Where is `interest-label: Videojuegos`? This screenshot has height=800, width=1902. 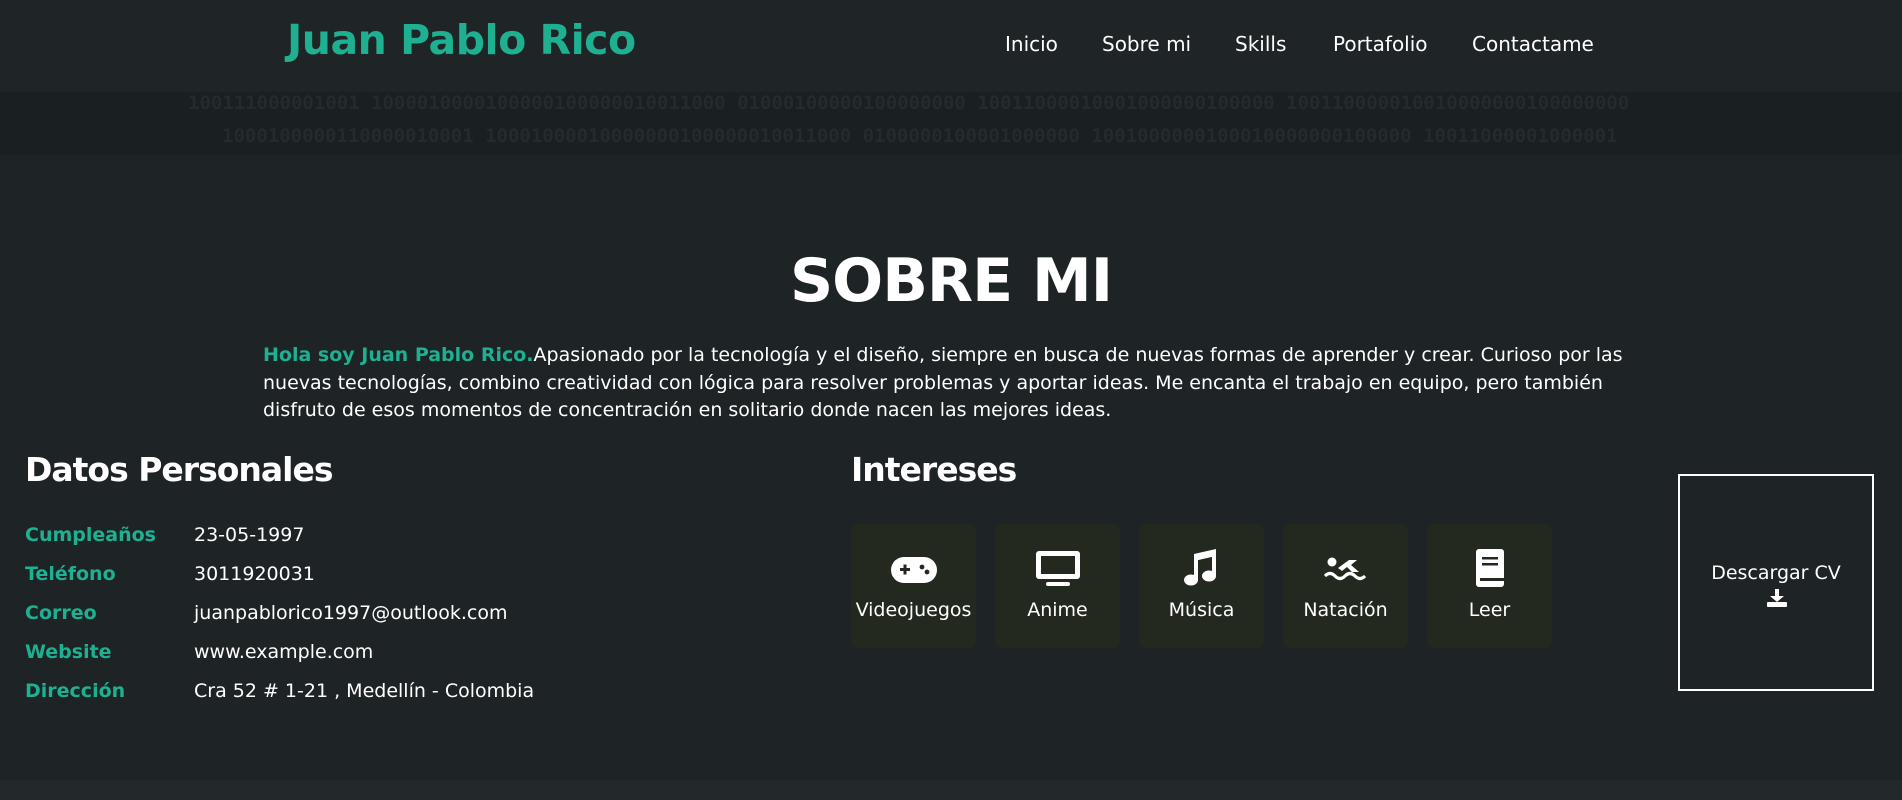
interest-label: Videojuegos is located at coordinates (913, 610).